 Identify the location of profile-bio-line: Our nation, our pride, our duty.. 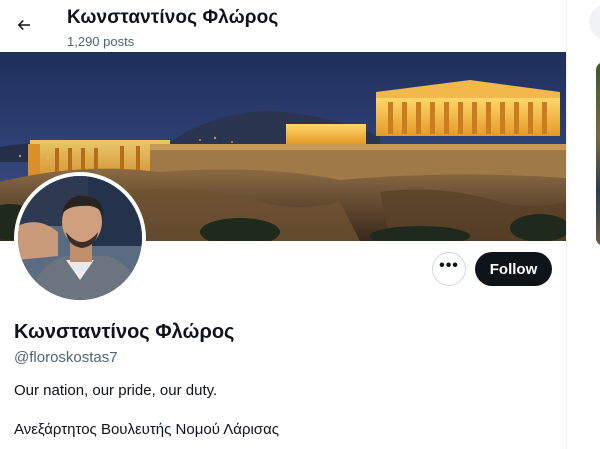
(116, 390).